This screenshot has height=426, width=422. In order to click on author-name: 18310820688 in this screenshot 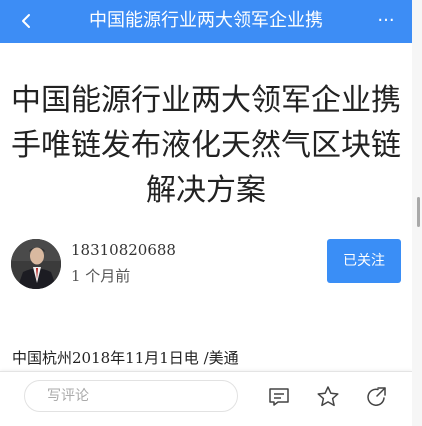, I will do `click(123, 250)`.